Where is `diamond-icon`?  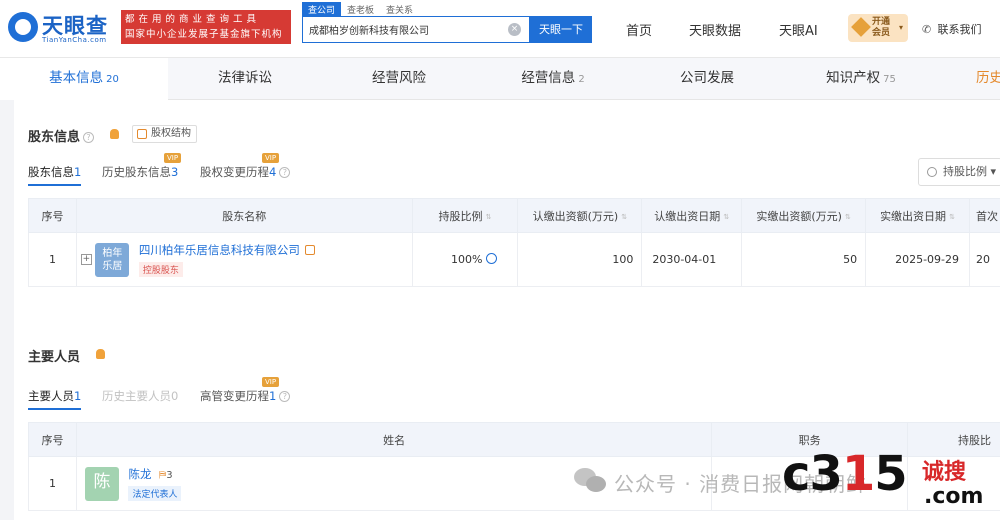 diamond-icon is located at coordinates (861, 27).